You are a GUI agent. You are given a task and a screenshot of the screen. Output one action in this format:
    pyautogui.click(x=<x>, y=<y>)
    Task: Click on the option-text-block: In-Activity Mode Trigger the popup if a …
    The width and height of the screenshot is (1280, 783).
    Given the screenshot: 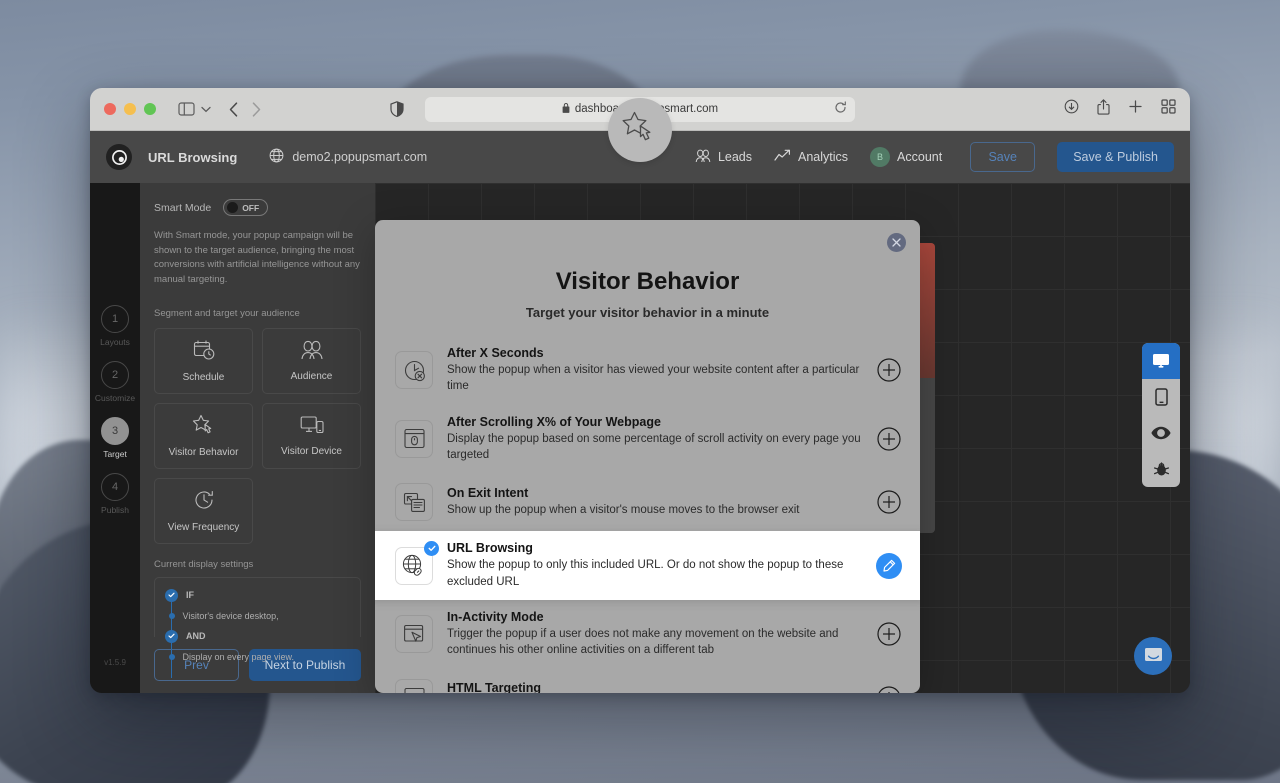 What is the action you would take?
    pyautogui.click(x=654, y=634)
    